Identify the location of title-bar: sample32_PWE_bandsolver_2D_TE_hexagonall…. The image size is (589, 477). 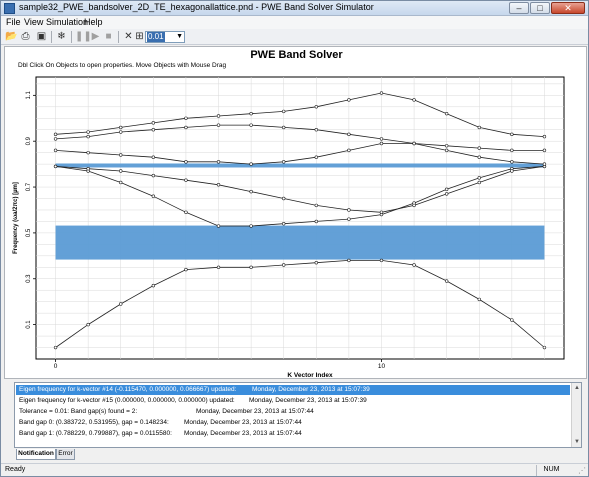
(294, 8).